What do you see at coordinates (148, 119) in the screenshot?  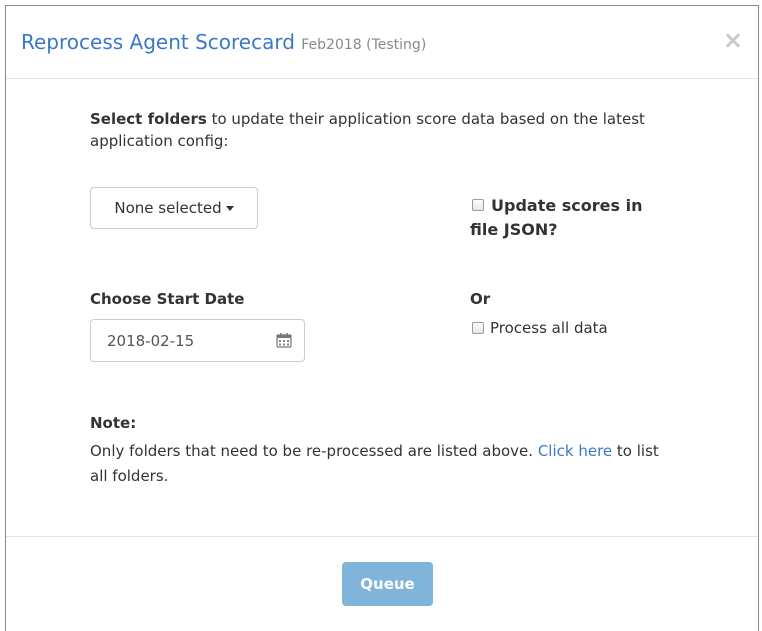 I see `intro-bold: Select folders` at bounding box center [148, 119].